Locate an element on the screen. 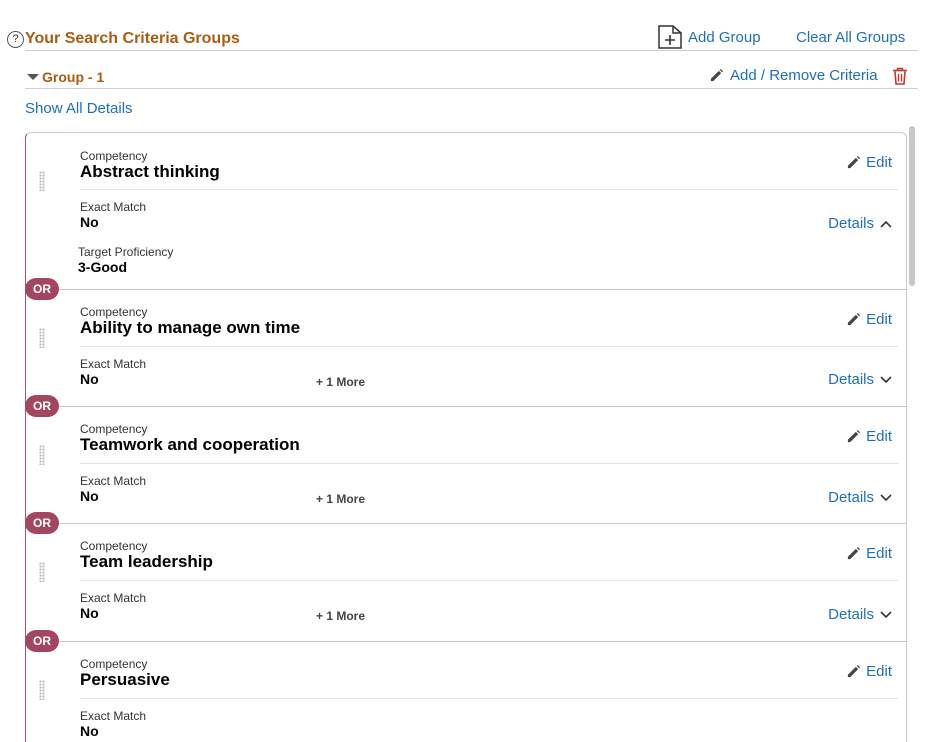 The height and width of the screenshot is (742, 928). add-folder-icon is located at coordinates (670, 37).